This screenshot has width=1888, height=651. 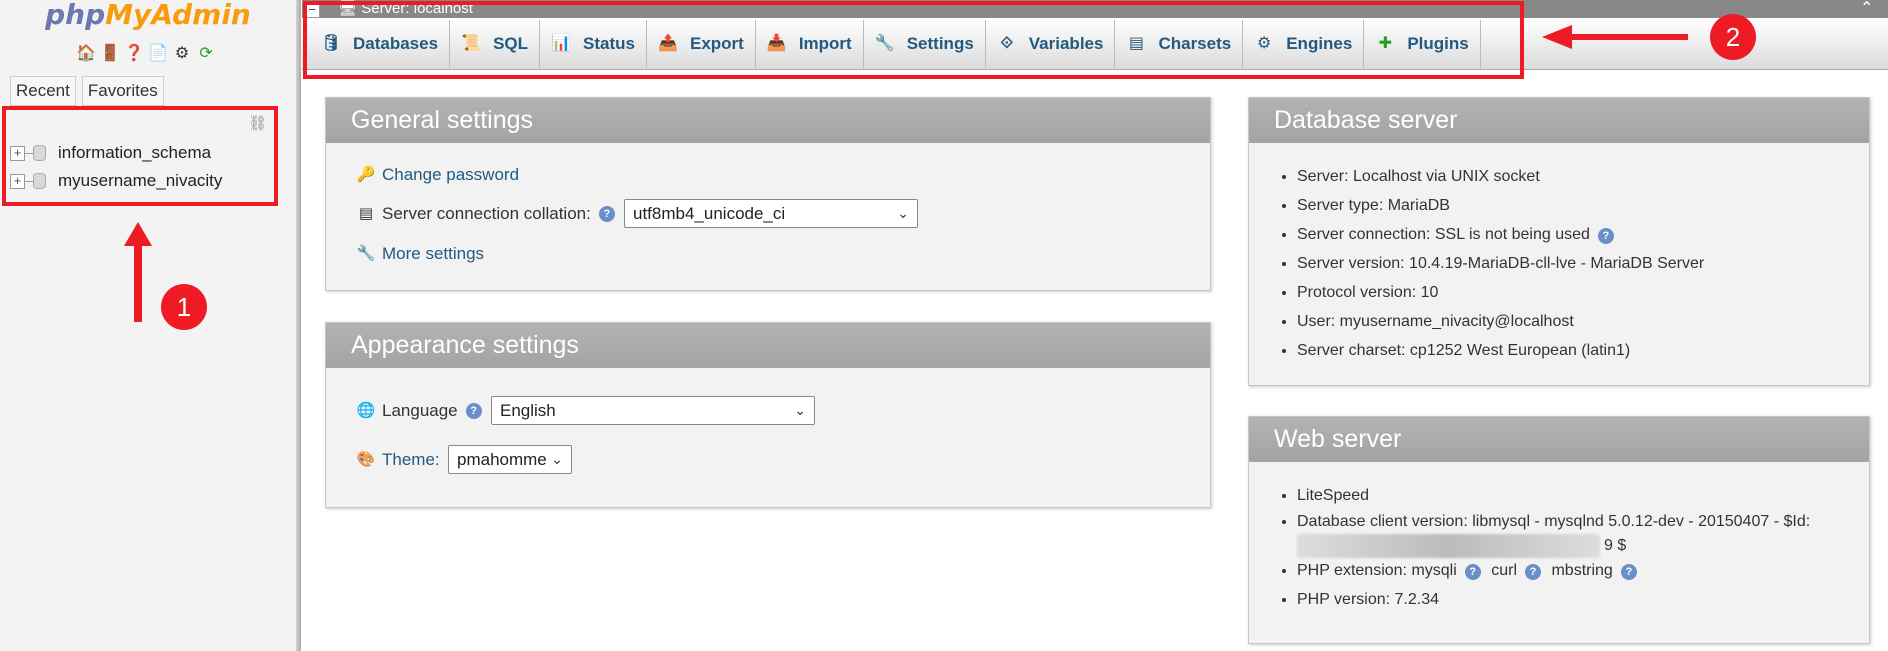 What do you see at coordinates (411, 460) in the screenshot?
I see `theme-label: Theme:` at bounding box center [411, 460].